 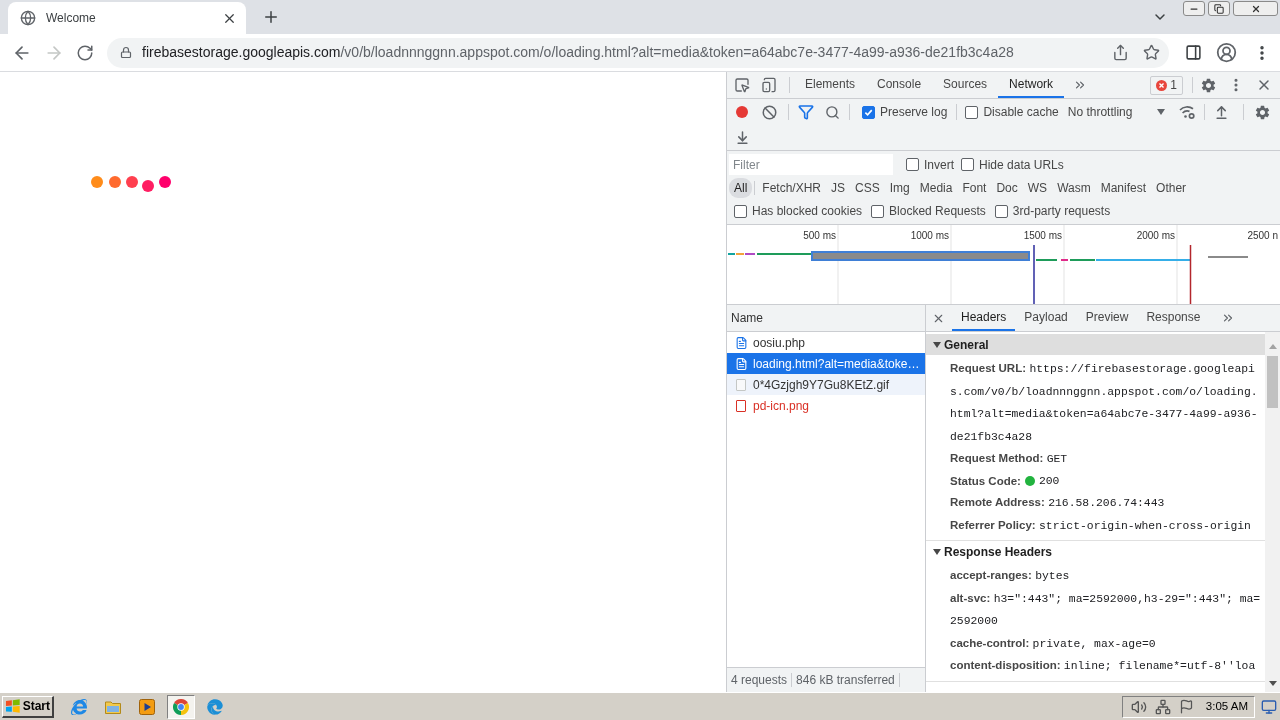 I want to click on checkbox-label: Preserve log, so click(x=914, y=112).